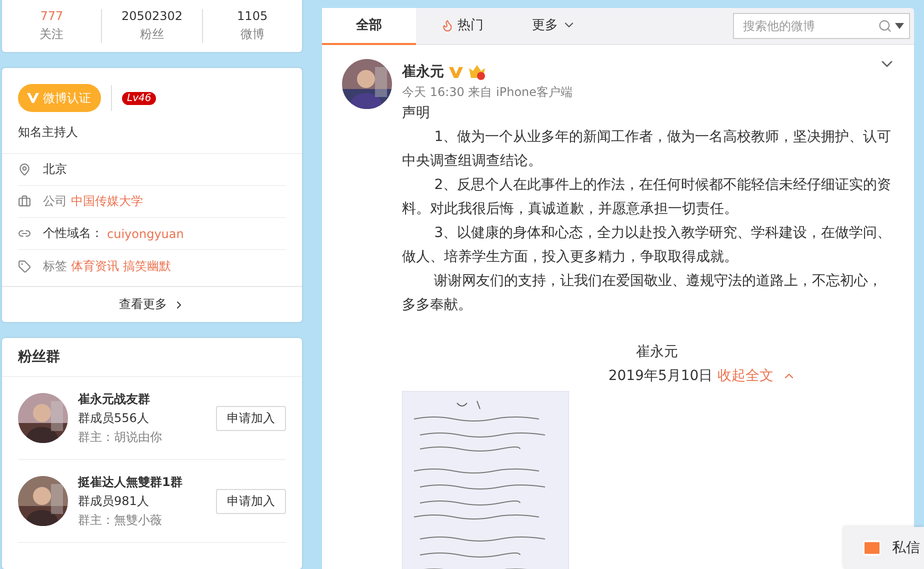 This screenshot has height=569, width=924. I want to click on caret-icon, so click(899, 26).